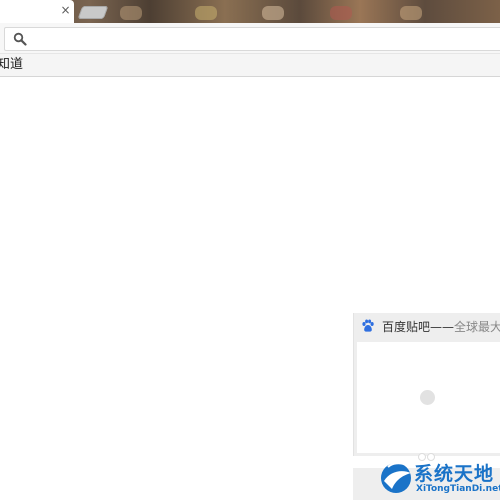 The image size is (500, 500). What do you see at coordinates (458, 489) in the screenshot?
I see `watermark-url: XiTongTianDi.net` at bounding box center [458, 489].